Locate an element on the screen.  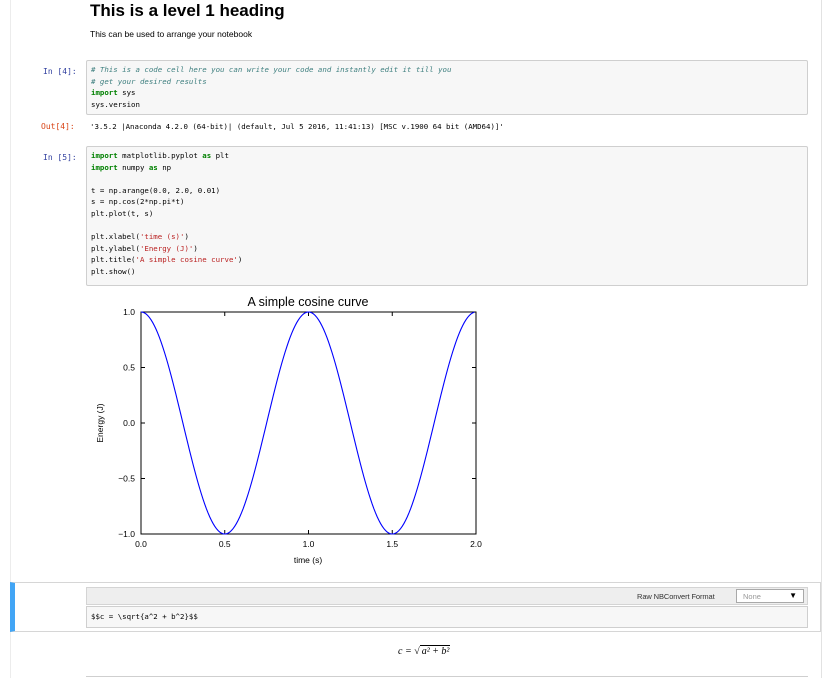
y-tick-label: 0.5 is located at coordinates (129, 368).